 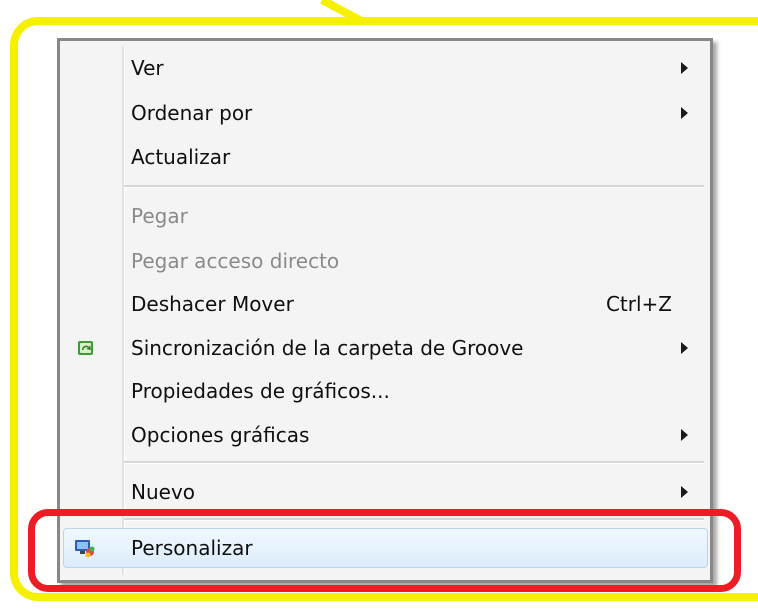 What do you see at coordinates (384, 550) in the screenshot?
I see `red-annotation-highlight` at bounding box center [384, 550].